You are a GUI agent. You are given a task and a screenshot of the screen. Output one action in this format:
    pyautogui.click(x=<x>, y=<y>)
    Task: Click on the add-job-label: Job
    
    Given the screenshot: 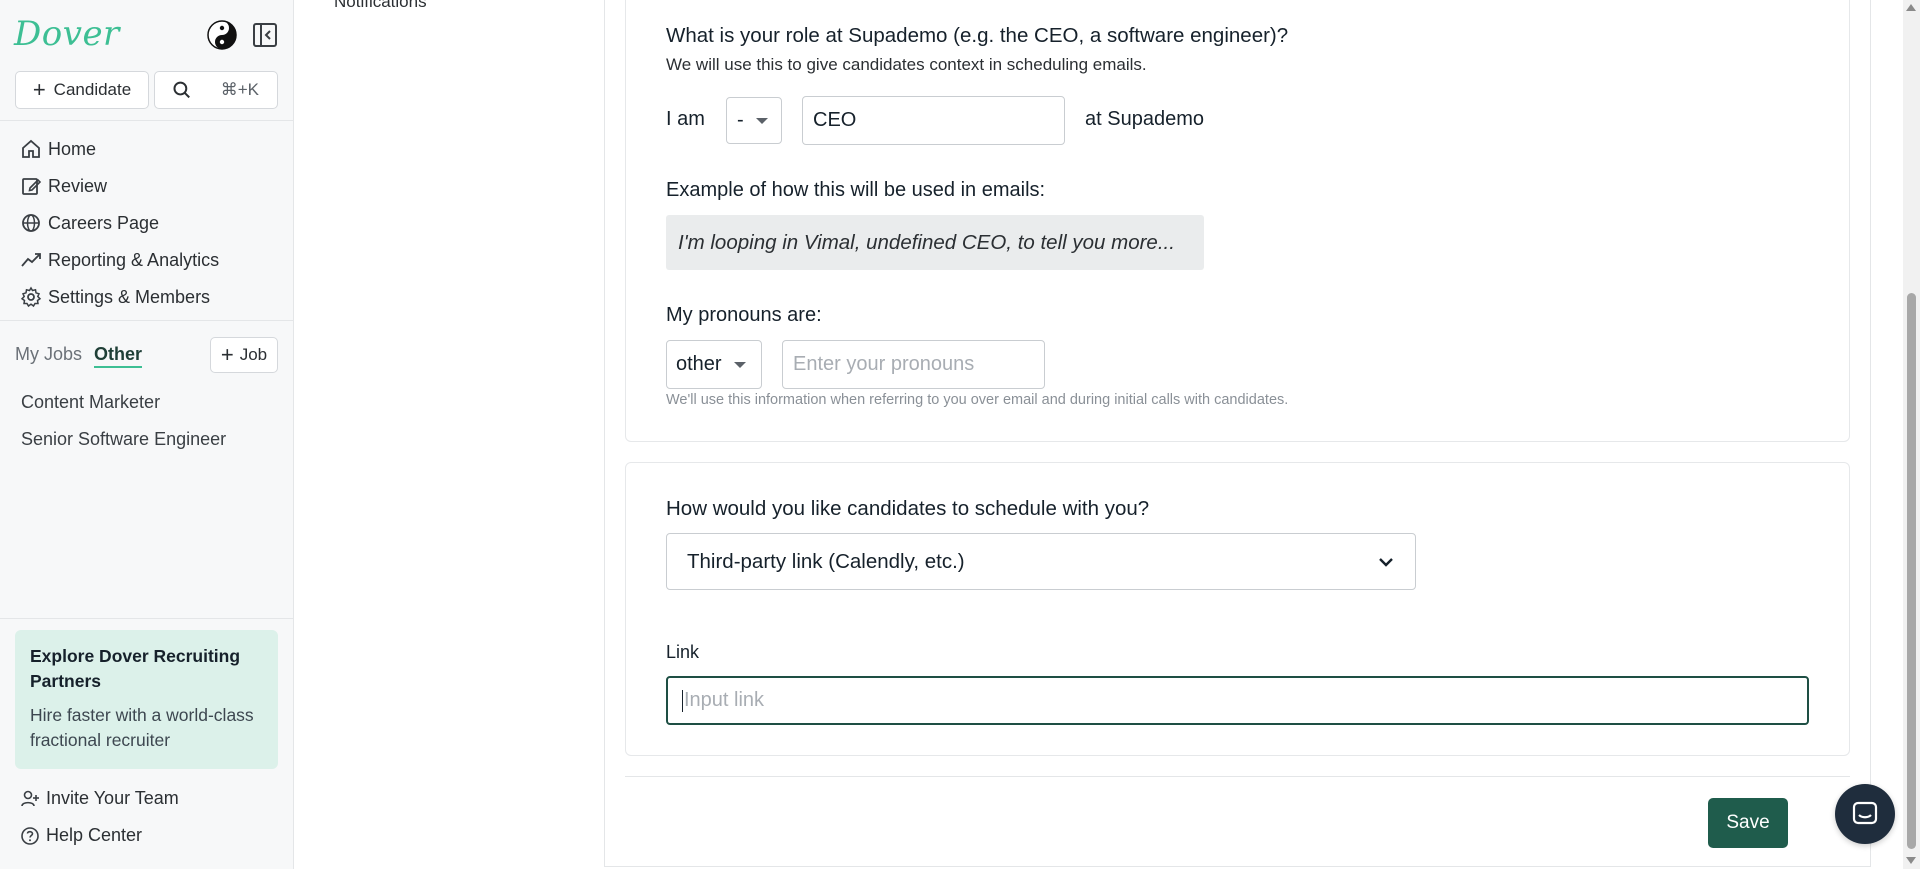 What is the action you would take?
    pyautogui.click(x=253, y=354)
    